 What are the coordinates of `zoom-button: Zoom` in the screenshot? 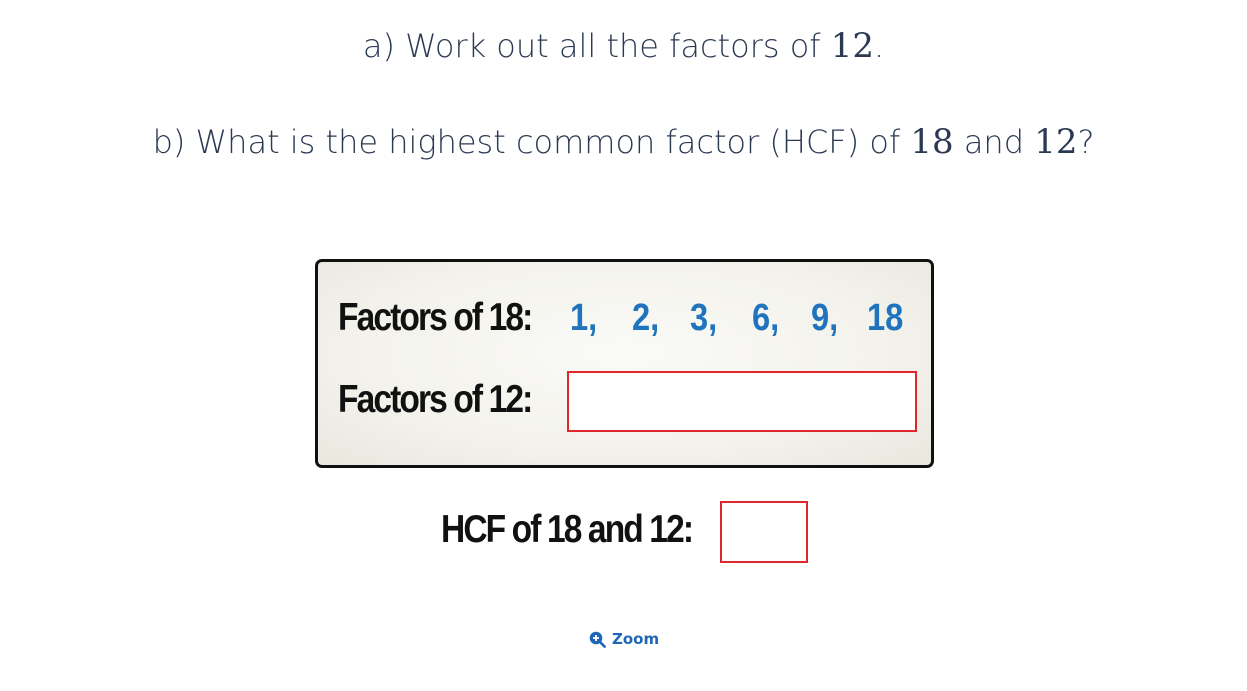 It's located at (624, 639).